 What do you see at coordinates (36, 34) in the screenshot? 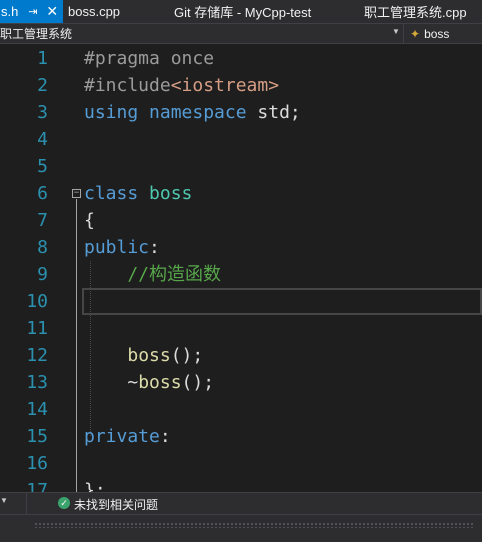
I see `project-label: 职工管理系统` at bounding box center [36, 34].